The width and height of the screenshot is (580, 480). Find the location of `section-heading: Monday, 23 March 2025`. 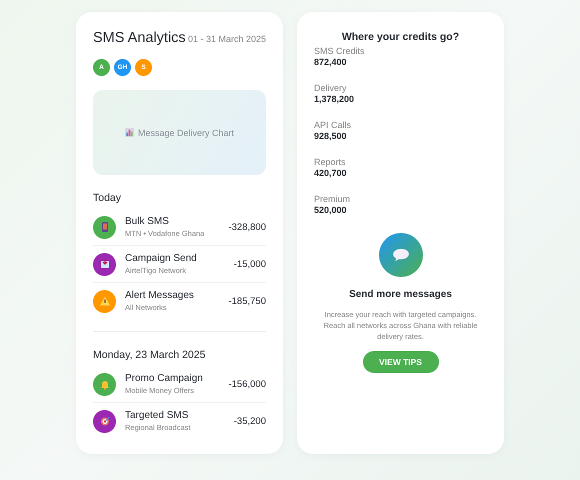

section-heading: Monday, 23 March 2025 is located at coordinates (149, 355).